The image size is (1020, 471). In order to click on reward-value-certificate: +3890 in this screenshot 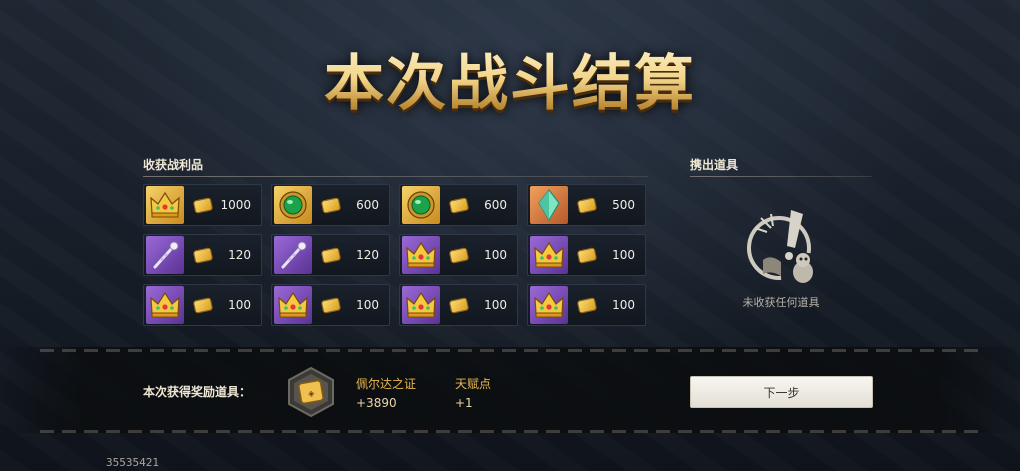, I will do `click(376, 403)`.